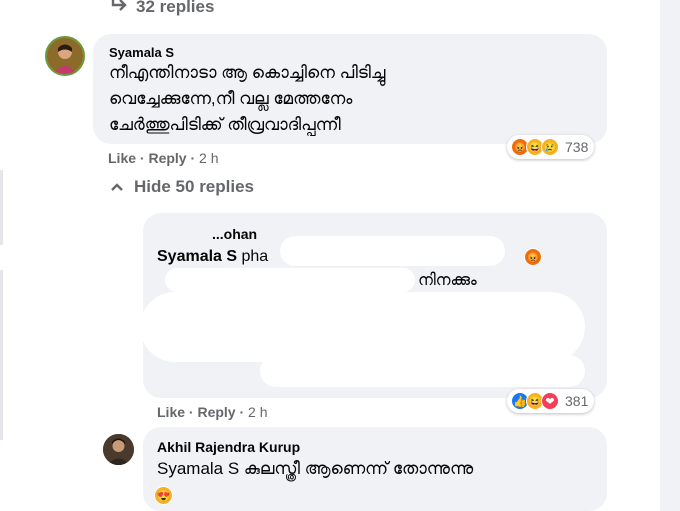 The width and height of the screenshot is (680, 511). Describe the element at coordinates (175, 8) in the screenshot. I see `view-replies-label: 32 replies` at that location.